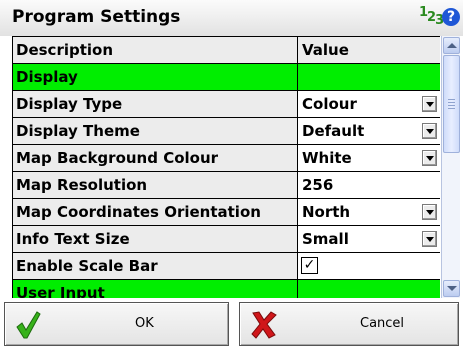  Describe the element at coordinates (264, 325) in the screenshot. I see `cross-icon` at that location.